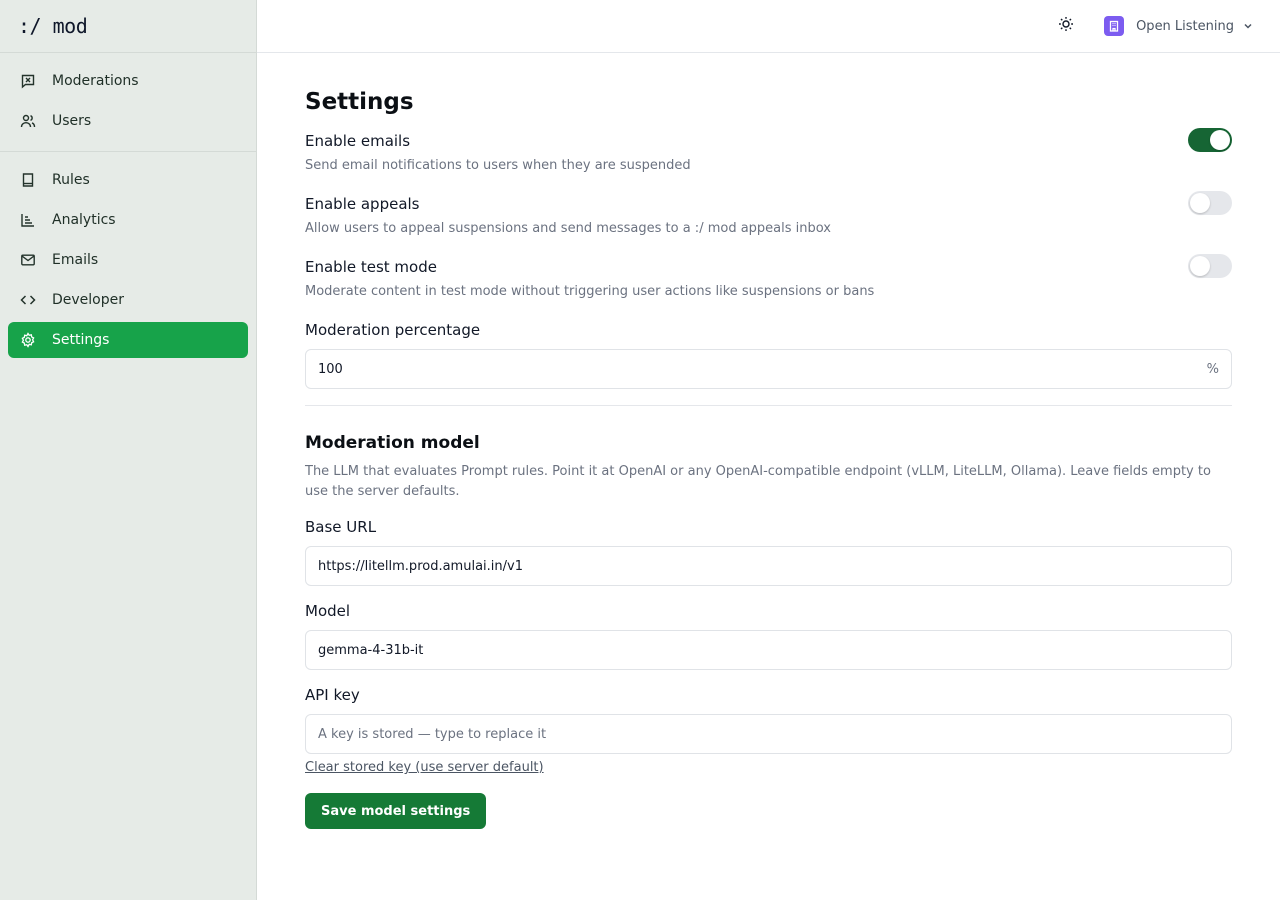 This screenshot has width=1280, height=900. I want to click on app-logo: :/ mod, so click(128, 26).